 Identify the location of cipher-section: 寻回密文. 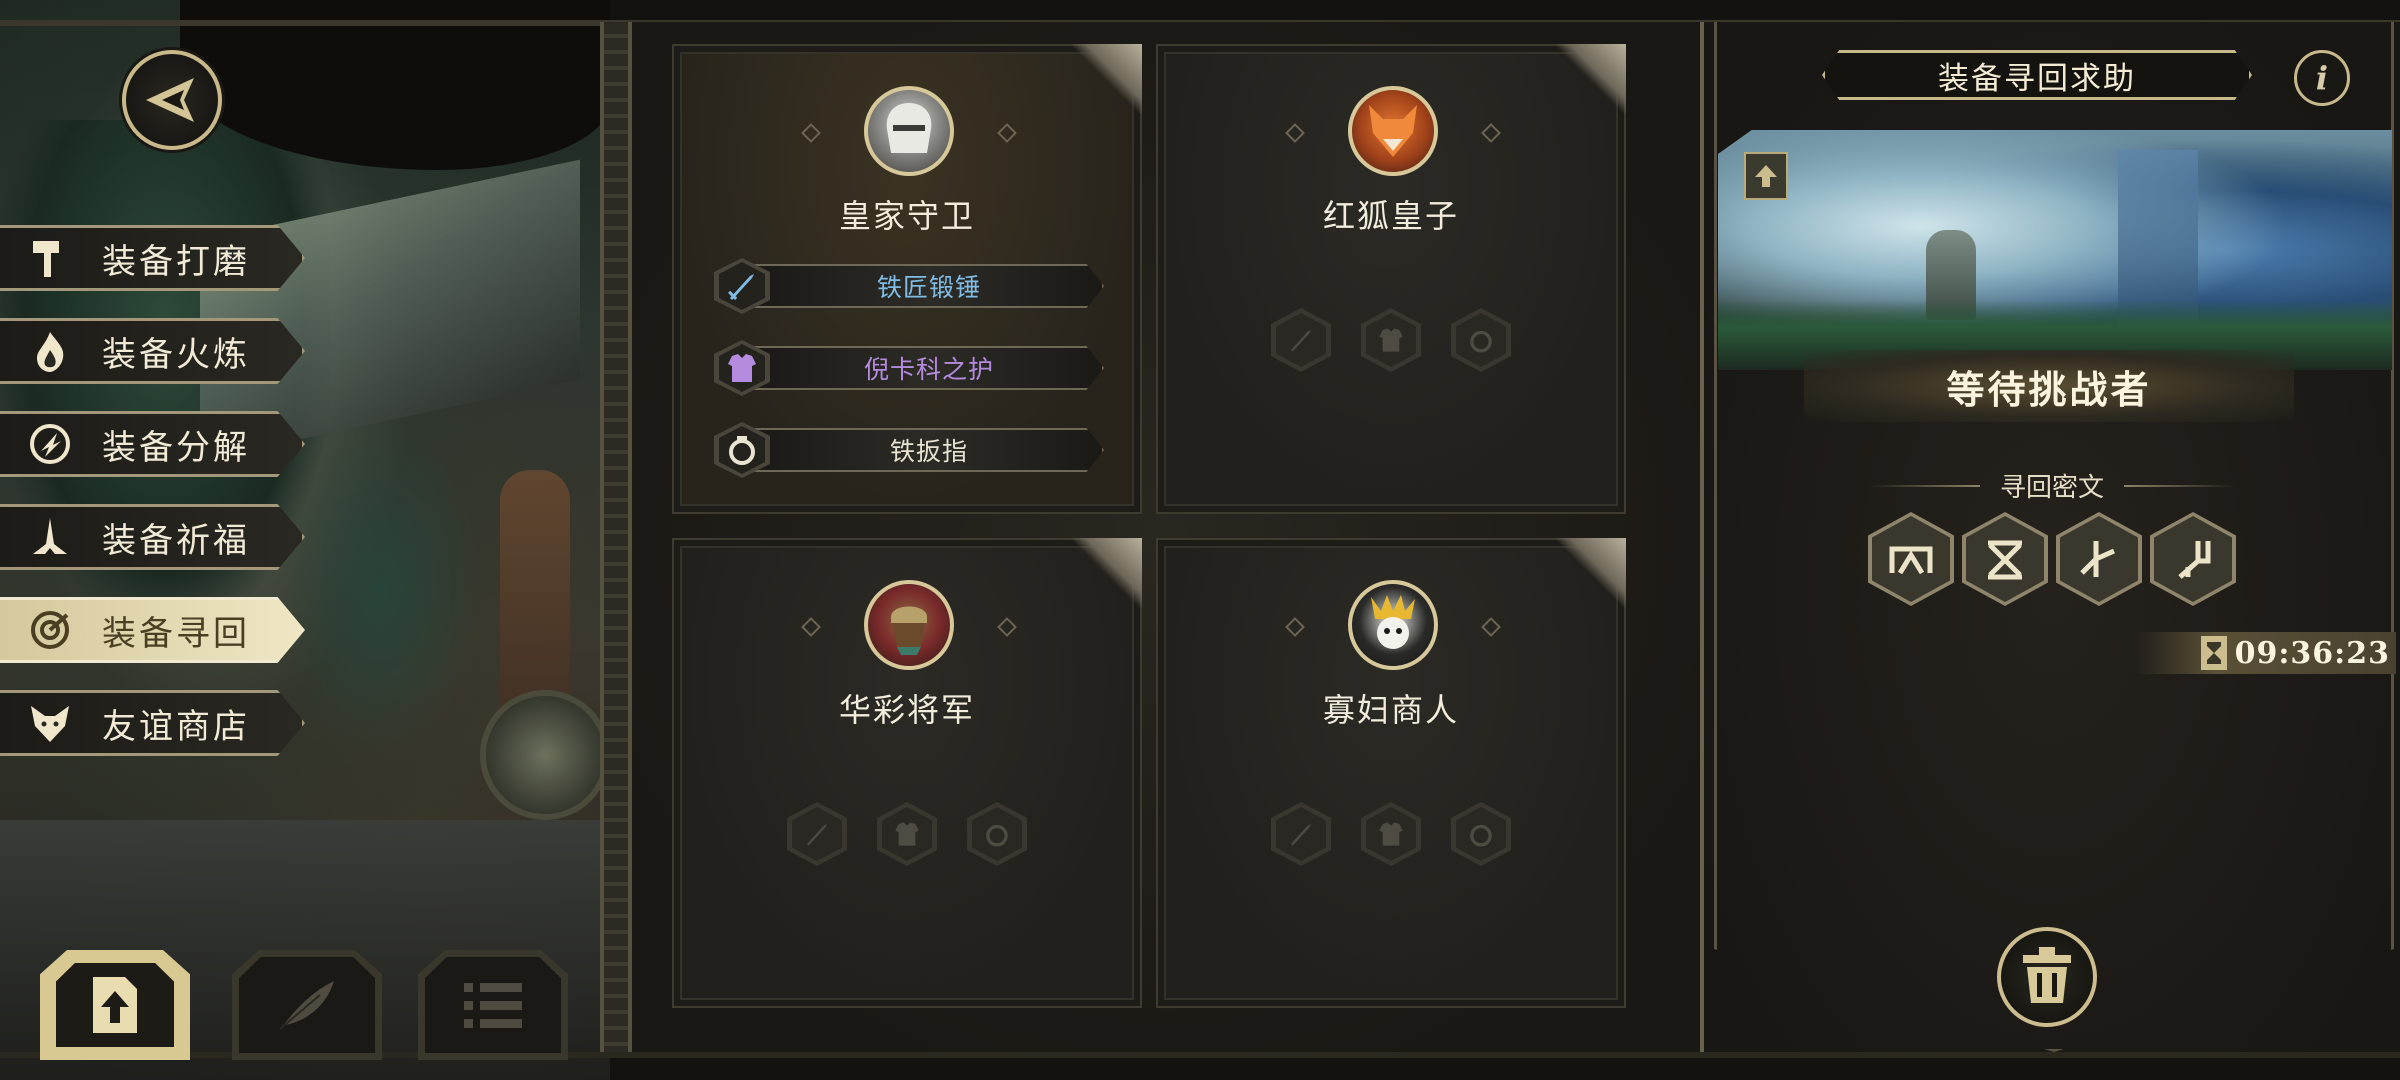
(2052, 485).